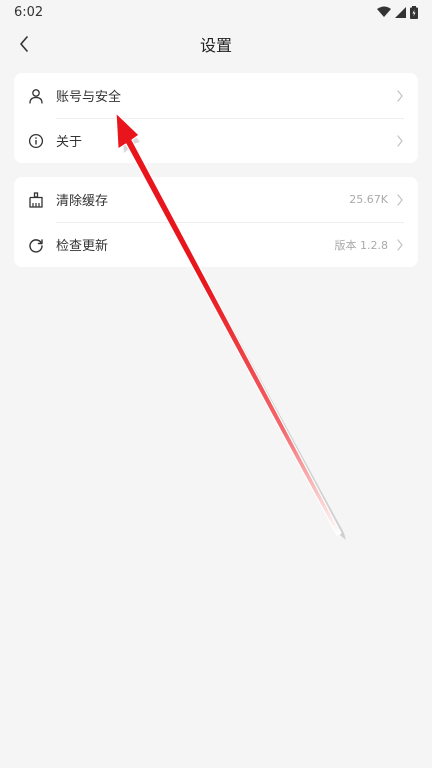 The height and width of the screenshot is (768, 432). What do you see at coordinates (69, 142) in the screenshot?
I see `about-label: 关于` at bounding box center [69, 142].